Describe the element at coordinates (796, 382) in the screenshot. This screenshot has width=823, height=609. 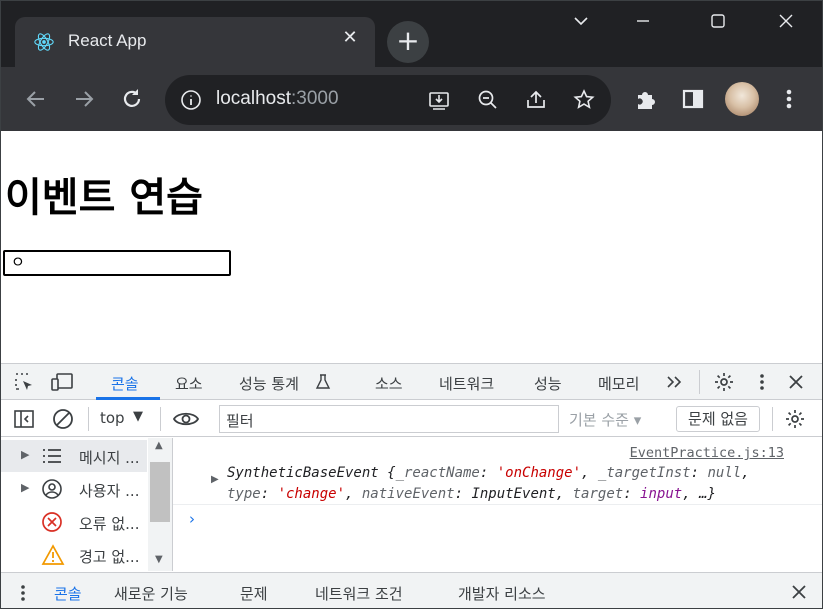
I see `close-devtools-icon` at that location.